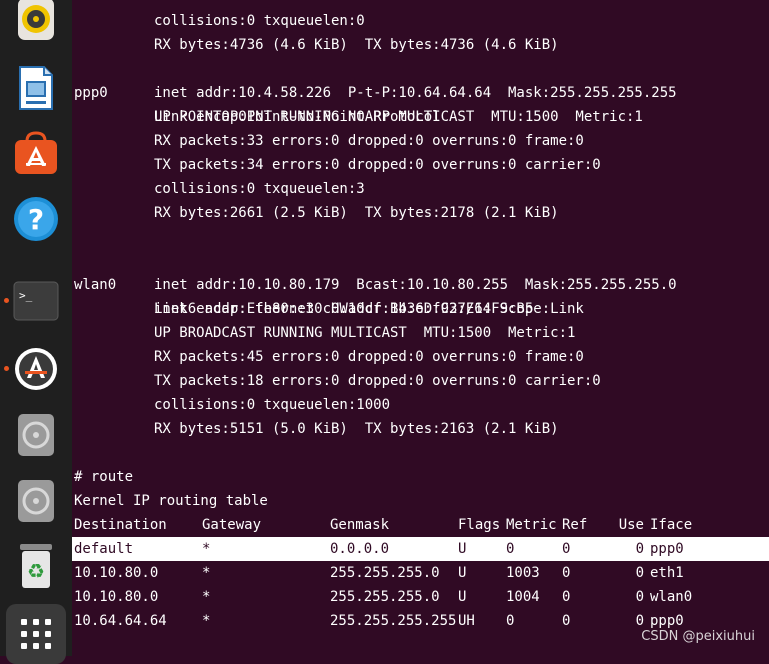 Image resolution: width=769 pixels, height=664 pixels. Describe the element at coordinates (95, 285) in the screenshot. I see `interface-name: wlan0` at that location.